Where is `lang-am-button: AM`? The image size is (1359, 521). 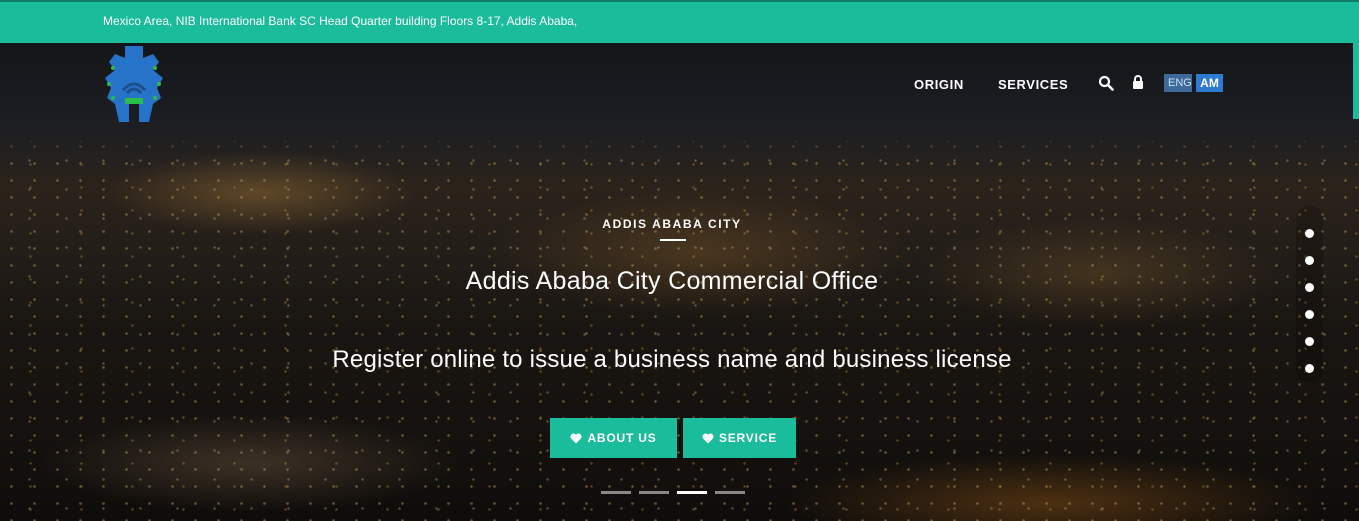 lang-am-button: AM is located at coordinates (1209, 83).